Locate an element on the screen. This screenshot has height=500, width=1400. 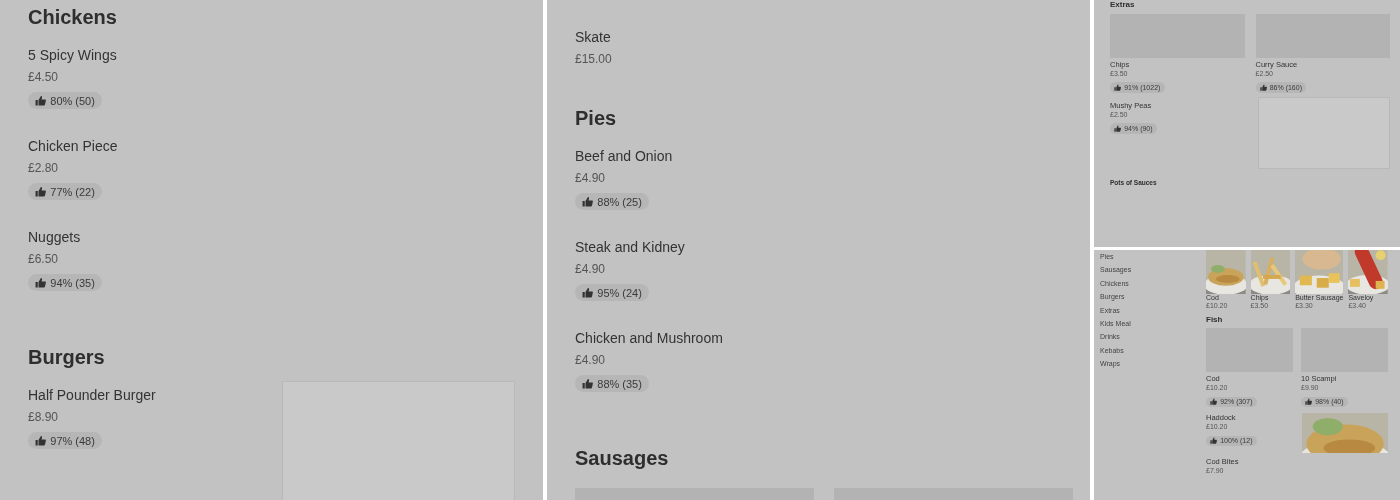
rating-badge: 80% (50) is located at coordinates (65, 100).